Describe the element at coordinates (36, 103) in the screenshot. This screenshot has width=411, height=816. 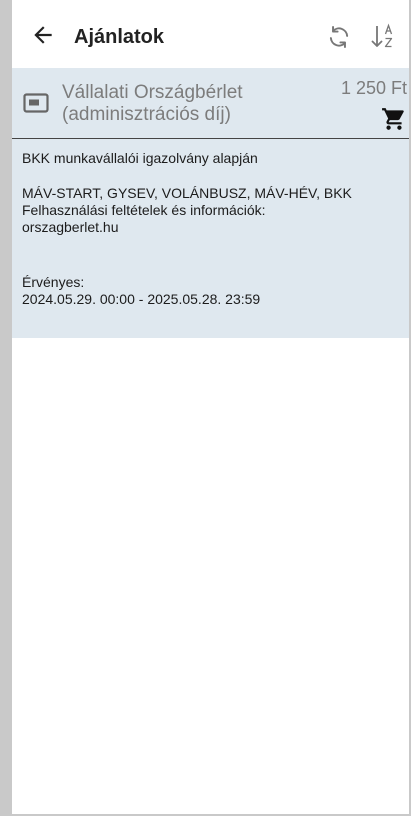
I see `ticket-card-icon` at that location.